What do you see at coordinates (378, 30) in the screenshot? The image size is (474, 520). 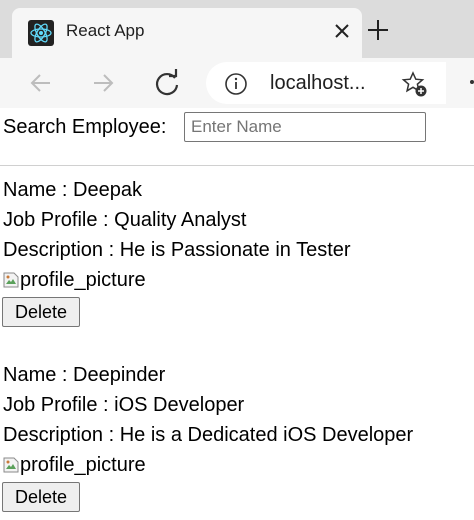 I see `plus-icon` at bounding box center [378, 30].